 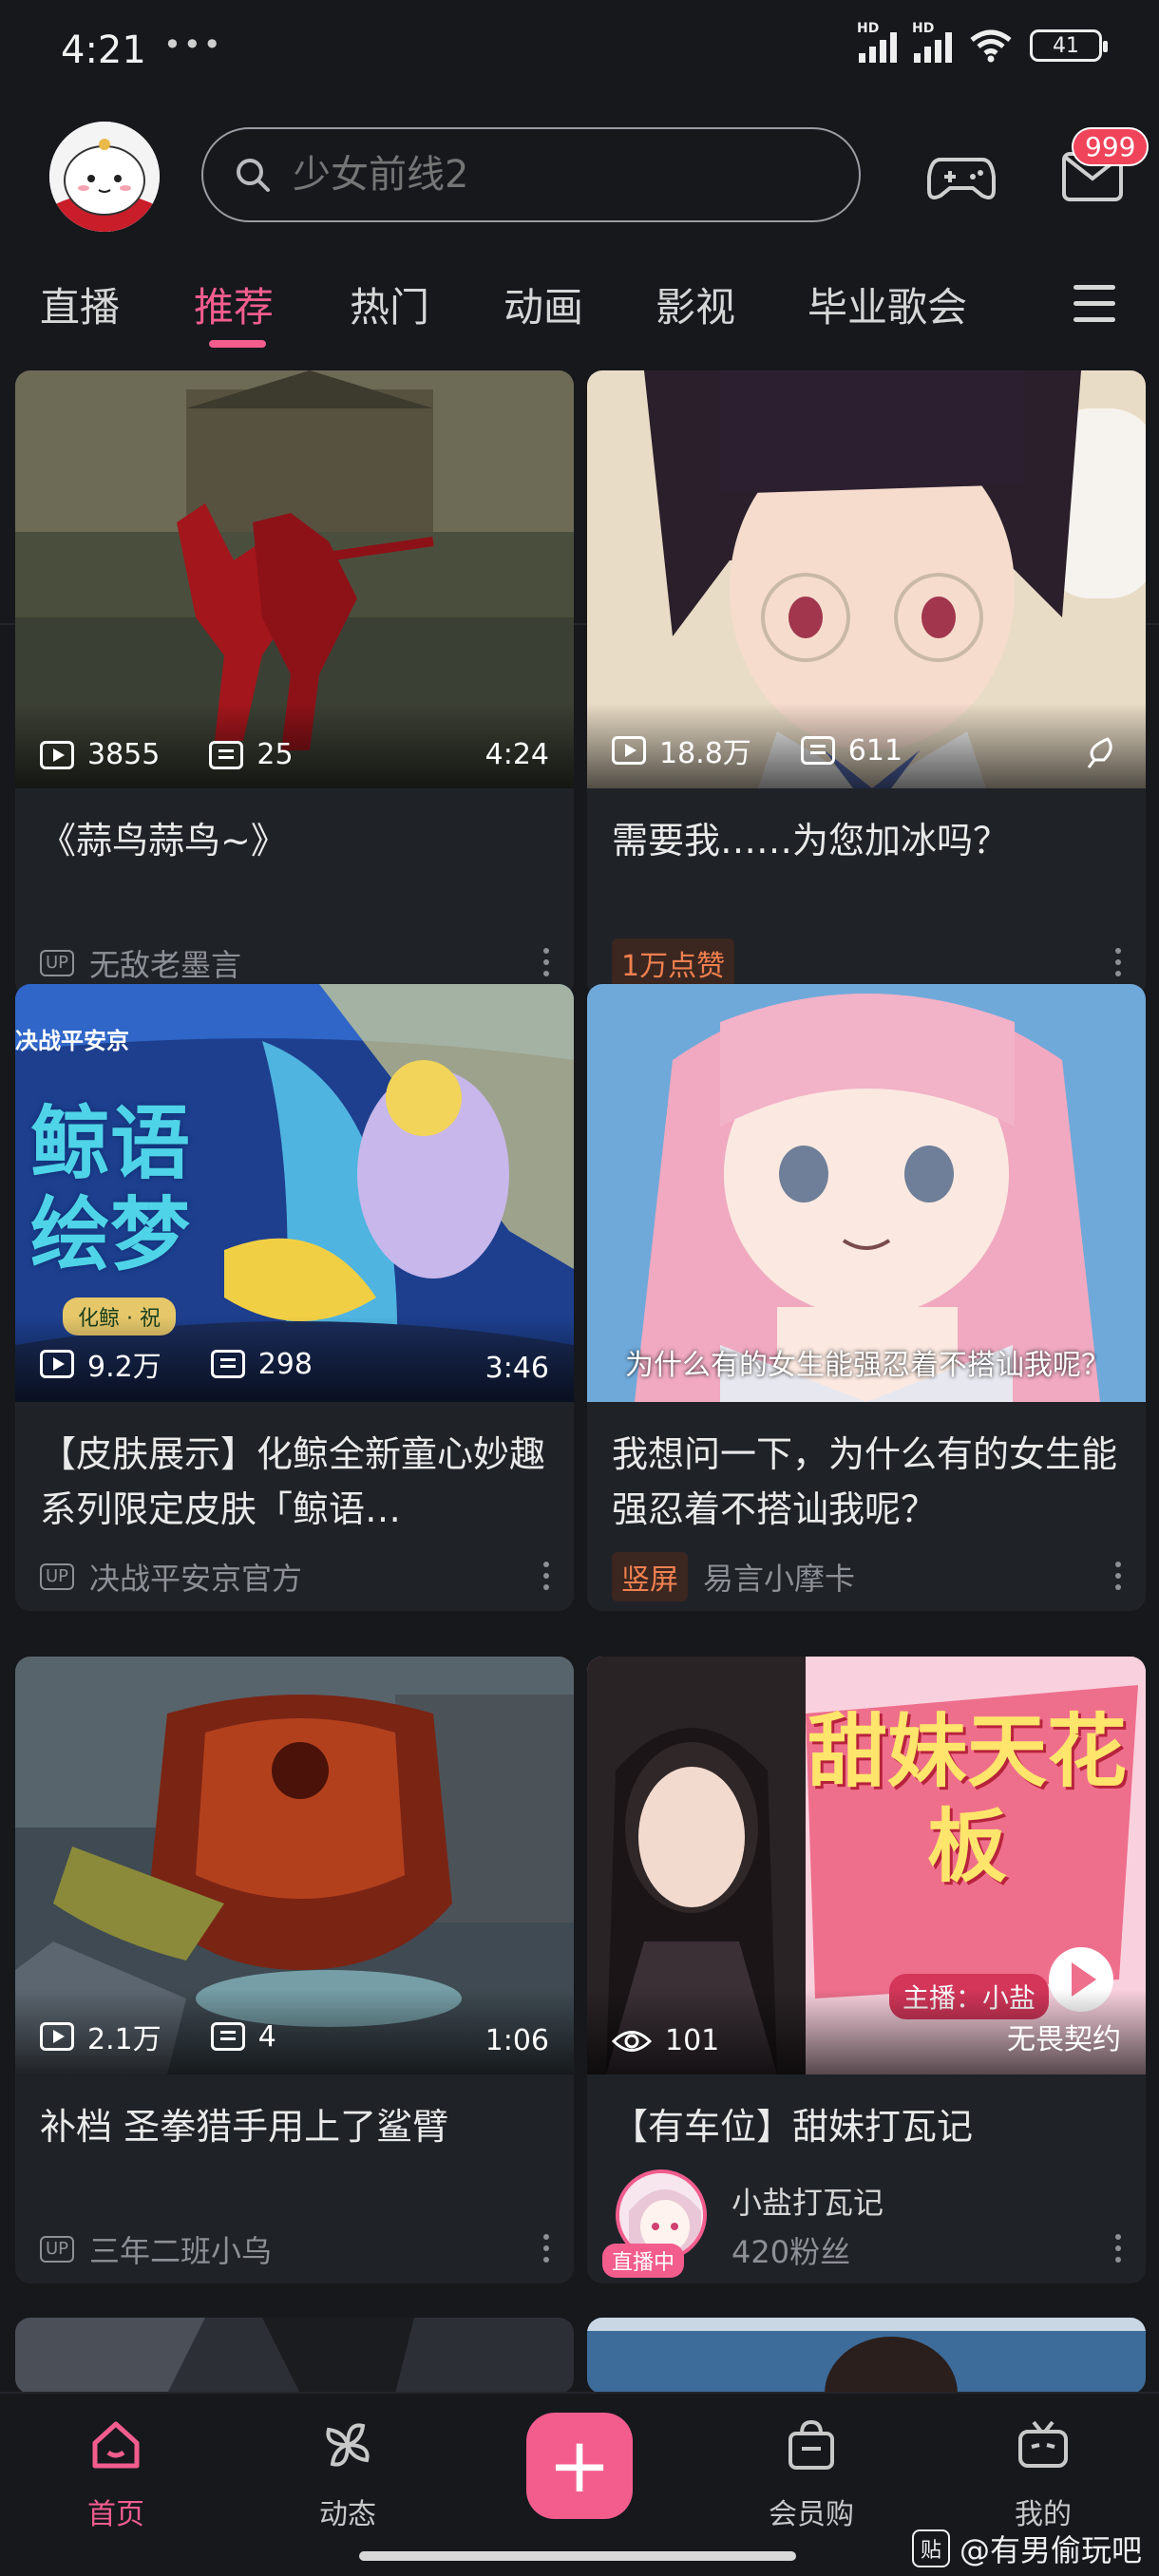 I want to click on live-now-badge: 直播中, so click(x=643, y=2261).